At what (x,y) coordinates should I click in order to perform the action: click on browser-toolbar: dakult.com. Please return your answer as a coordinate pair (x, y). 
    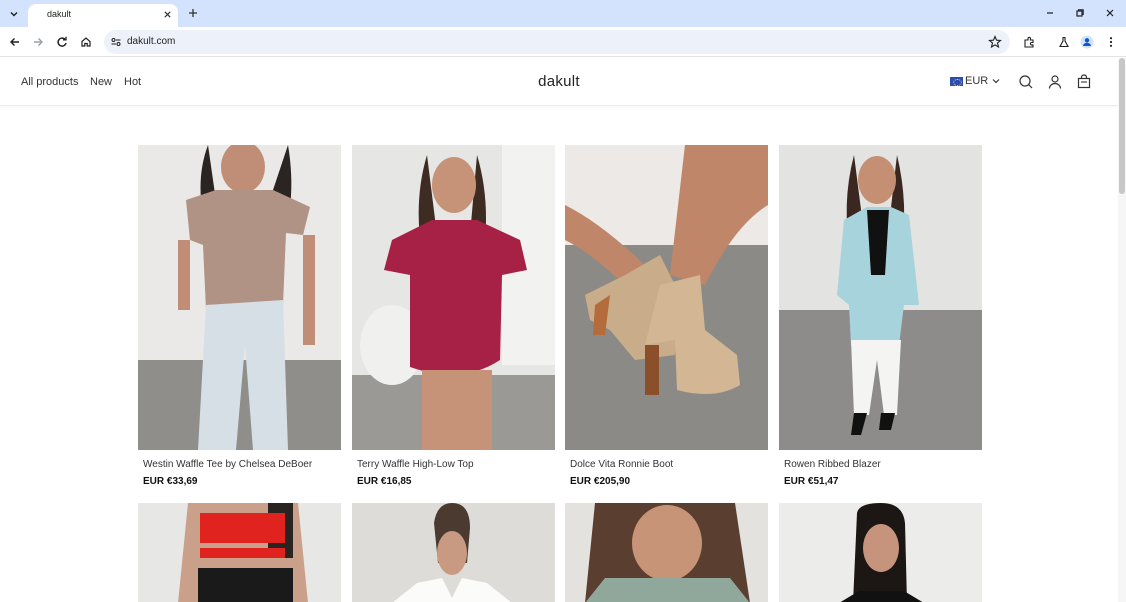
    Looking at the image, I should click on (563, 42).